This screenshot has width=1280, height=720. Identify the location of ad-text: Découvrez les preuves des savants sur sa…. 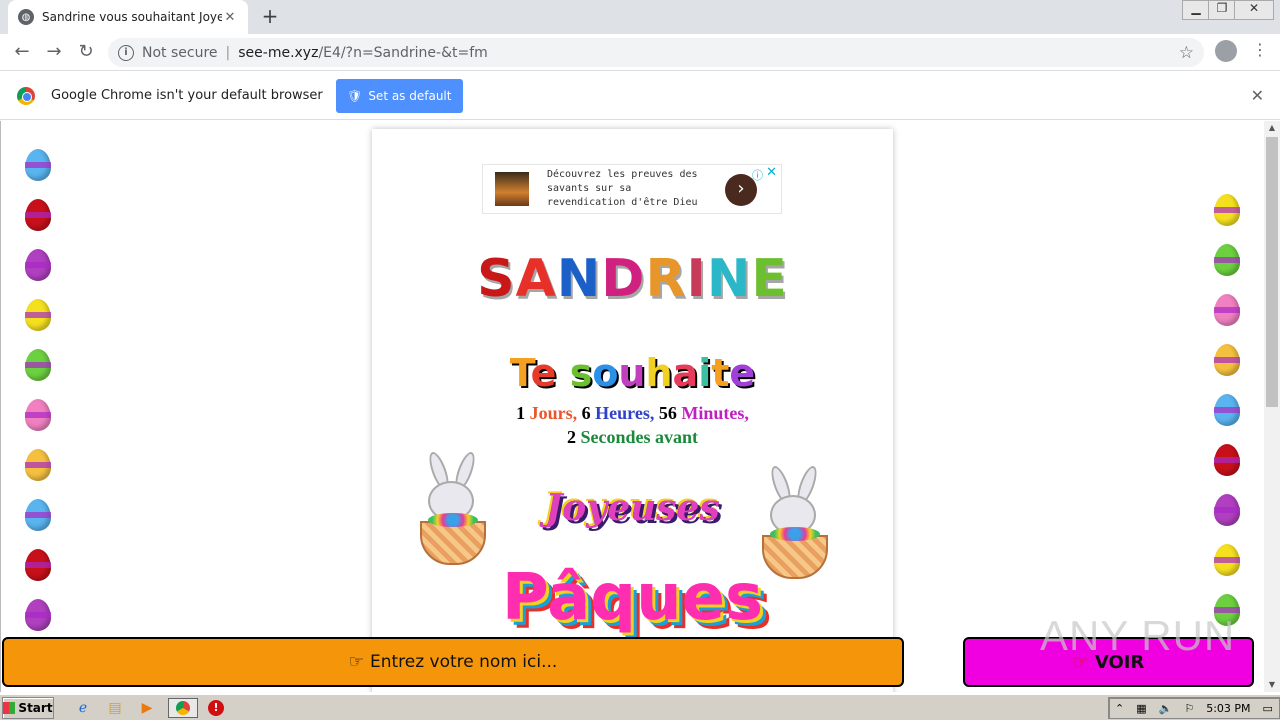
(622, 188).